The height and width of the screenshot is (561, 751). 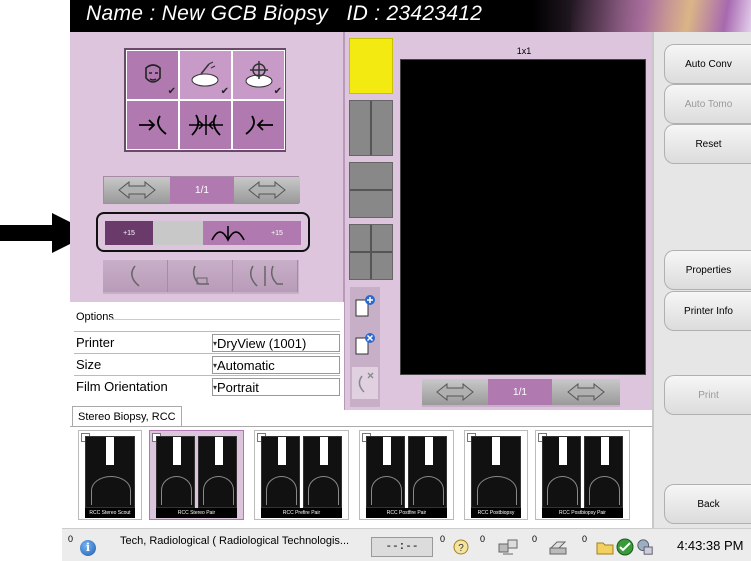 I want to click on thumbnail-item: RCC Stereo Scout, so click(x=110, y=475).